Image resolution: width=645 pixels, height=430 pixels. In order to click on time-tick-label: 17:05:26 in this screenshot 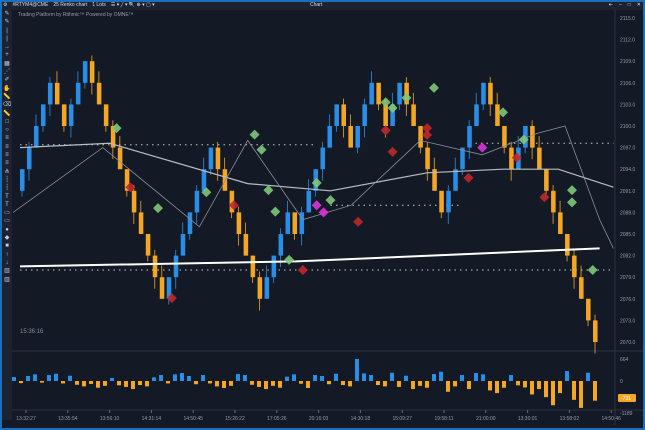, I will do `click(277, 419)`.